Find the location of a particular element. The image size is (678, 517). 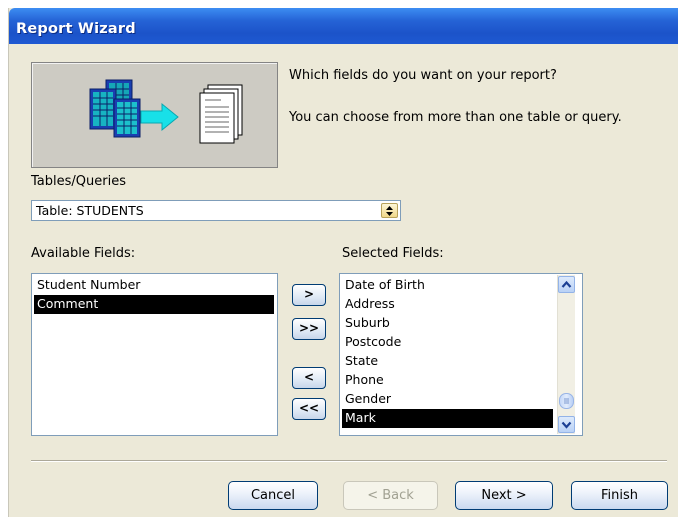

scroll-up-button is located at coordinates (566, 284).